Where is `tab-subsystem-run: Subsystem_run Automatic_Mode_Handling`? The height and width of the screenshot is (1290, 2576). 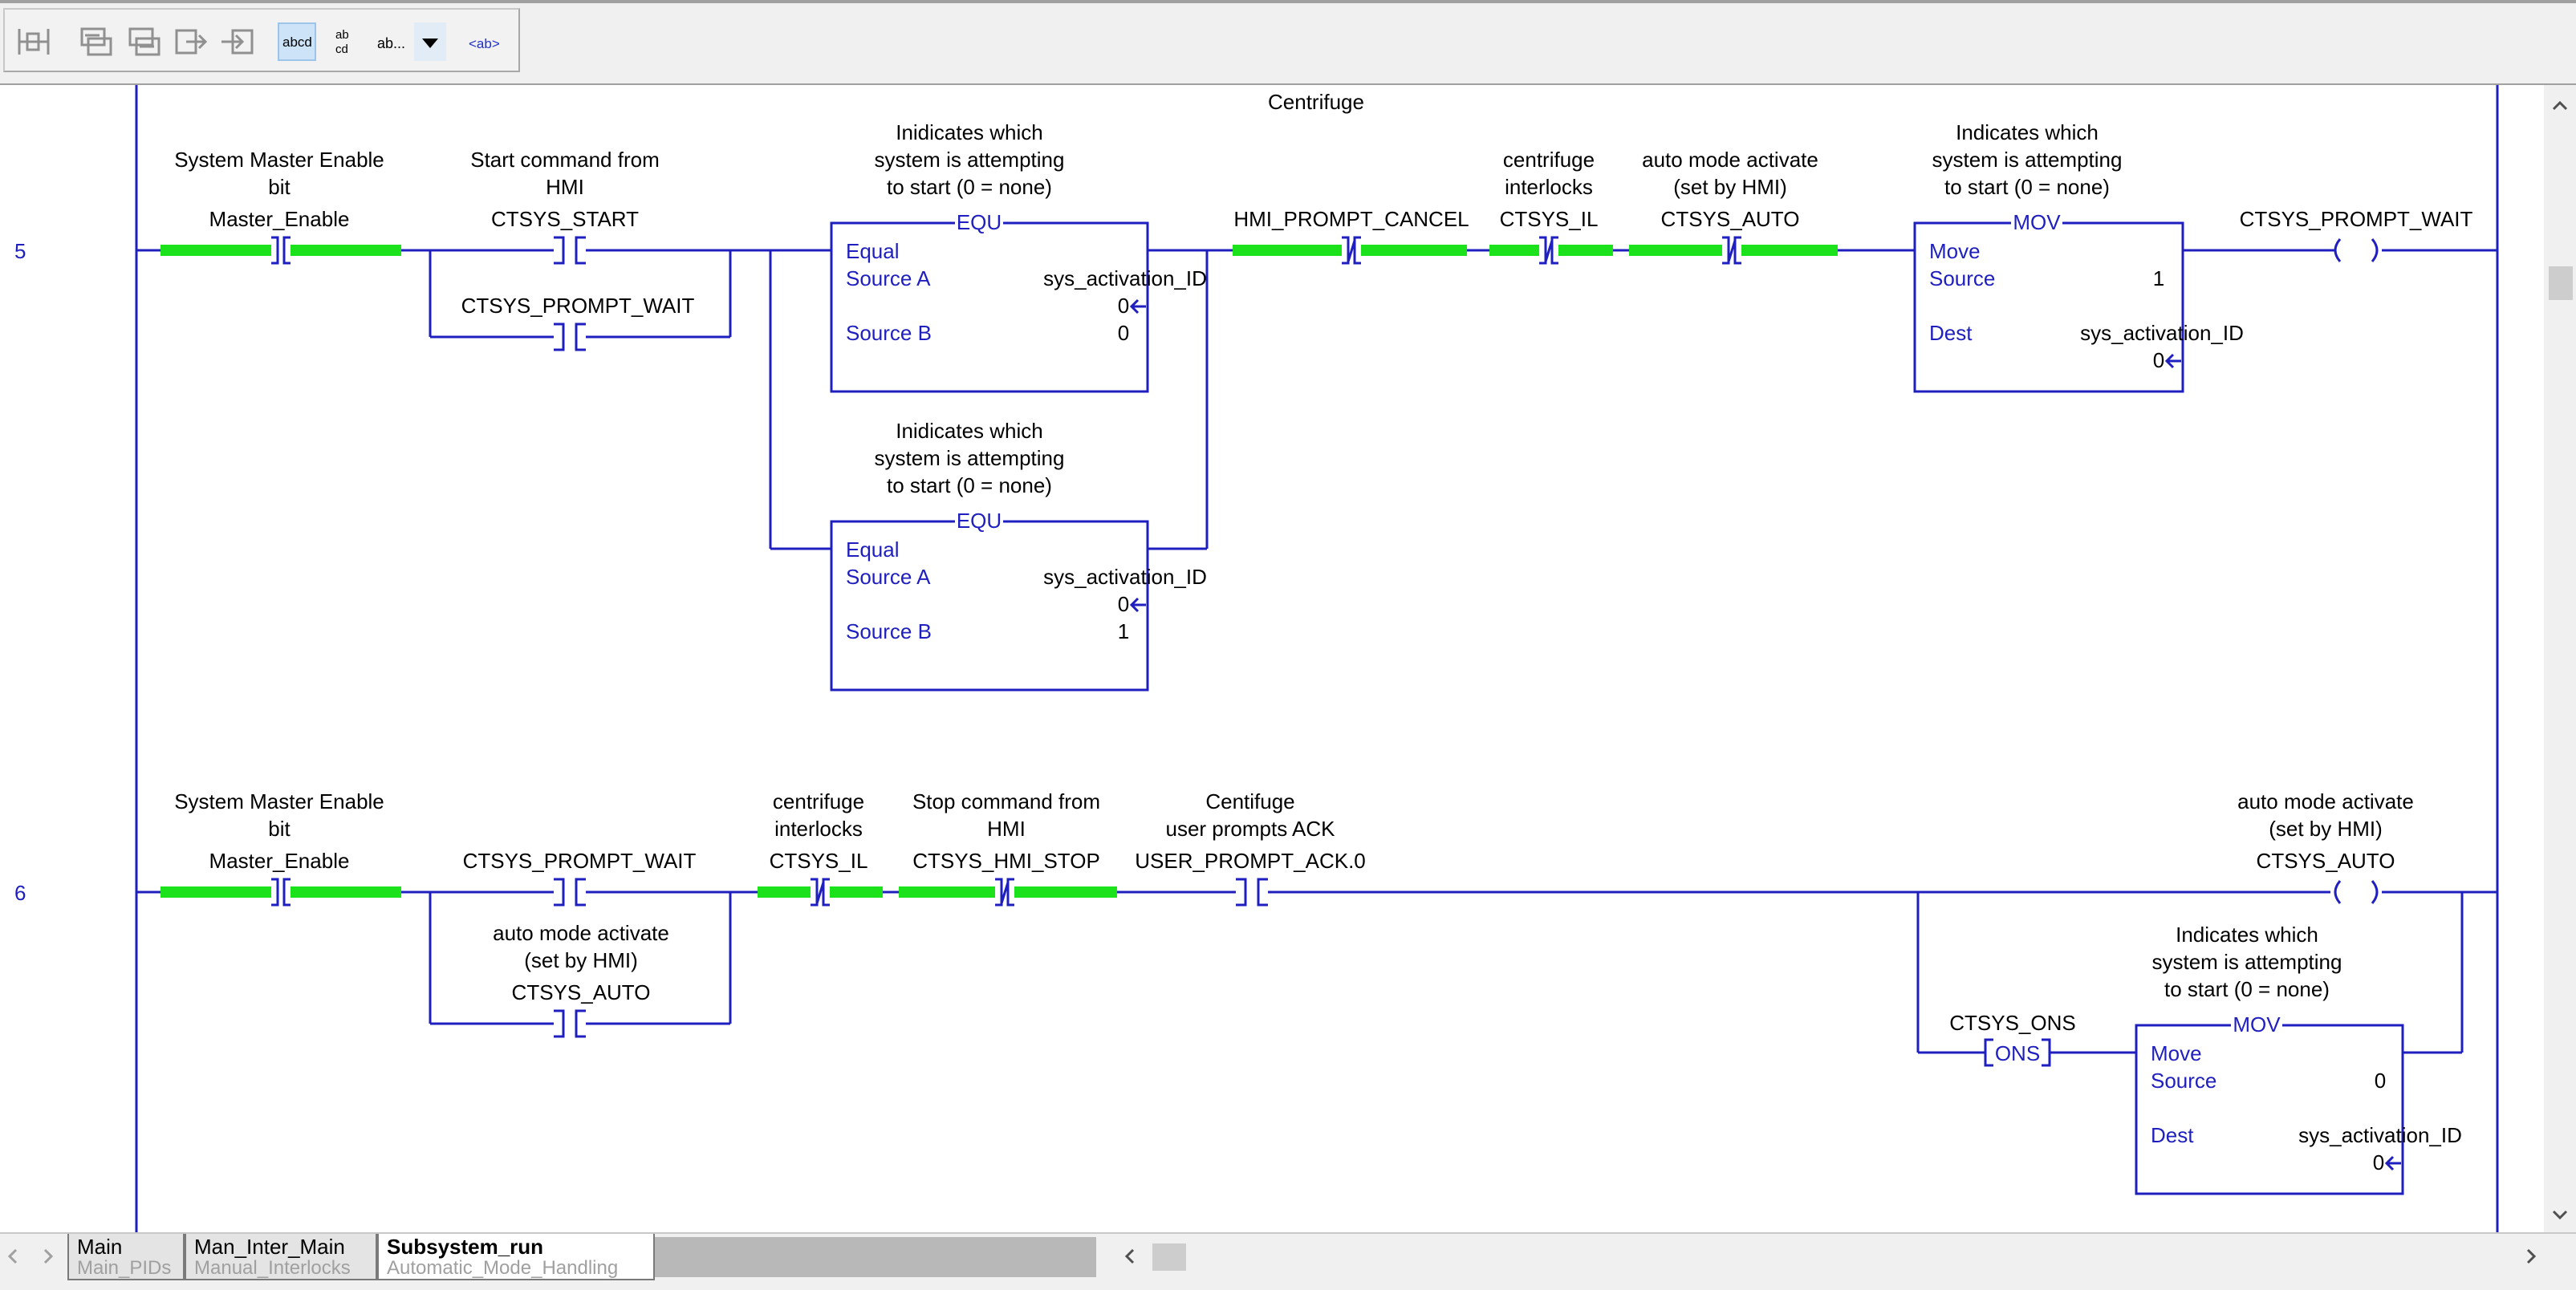 tab-subsystem-run: Subsystem_run Automatic_Mode_Handling is located at coordinates (516, 1257).